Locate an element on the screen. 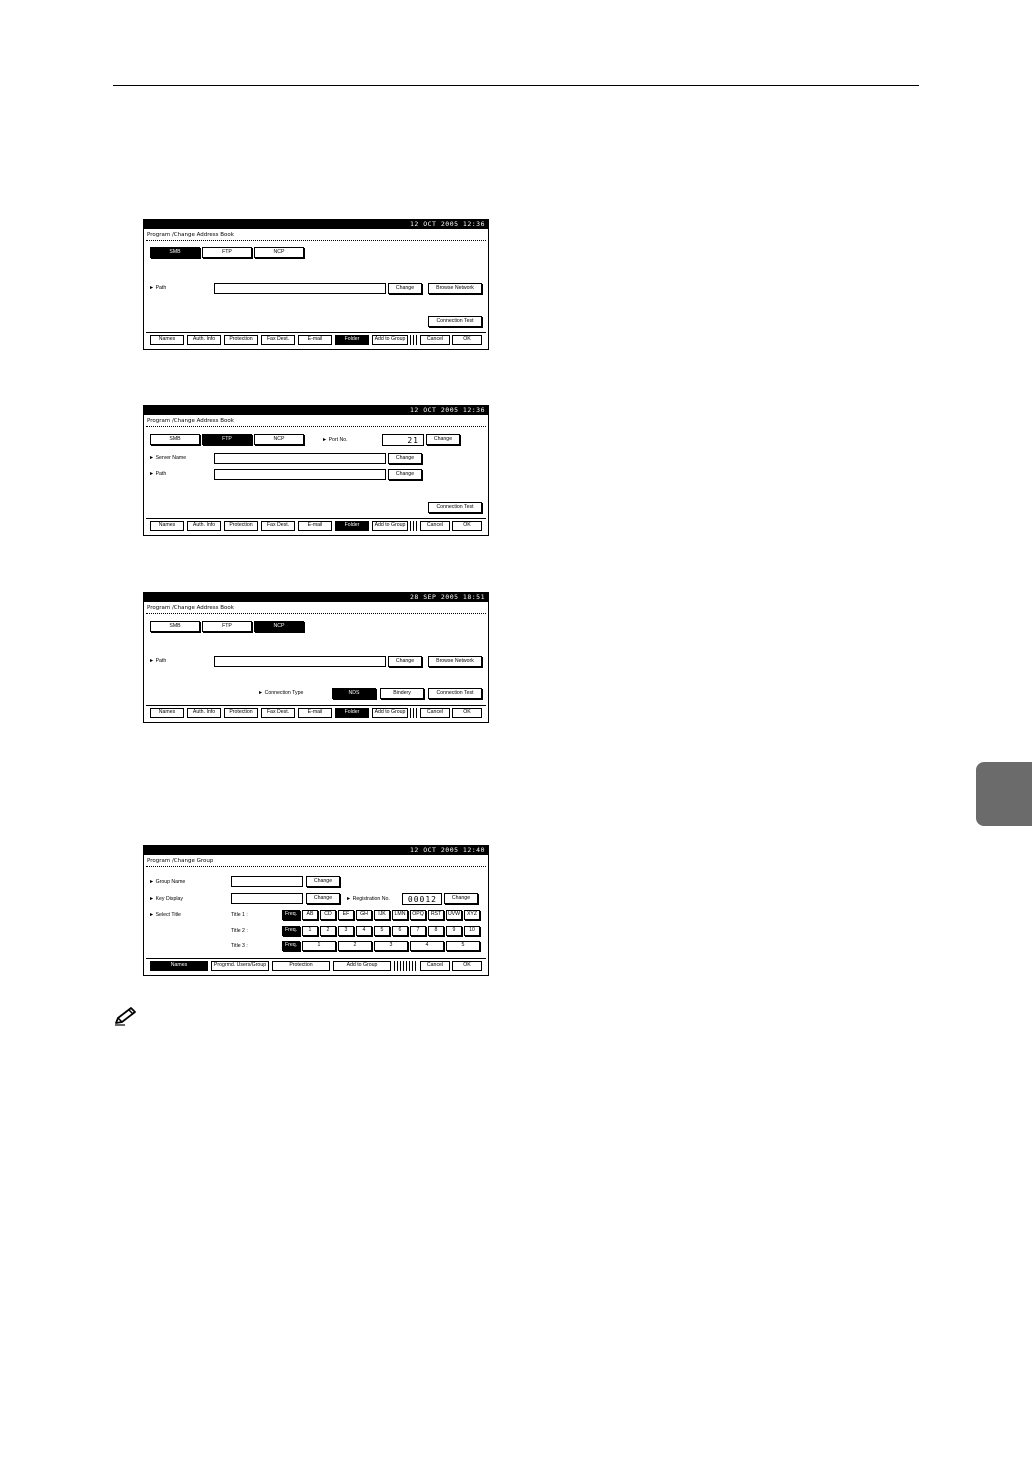 This screenshot has width=1032, height=1458. change-port-button: Change is located at coordinates (443, 439).